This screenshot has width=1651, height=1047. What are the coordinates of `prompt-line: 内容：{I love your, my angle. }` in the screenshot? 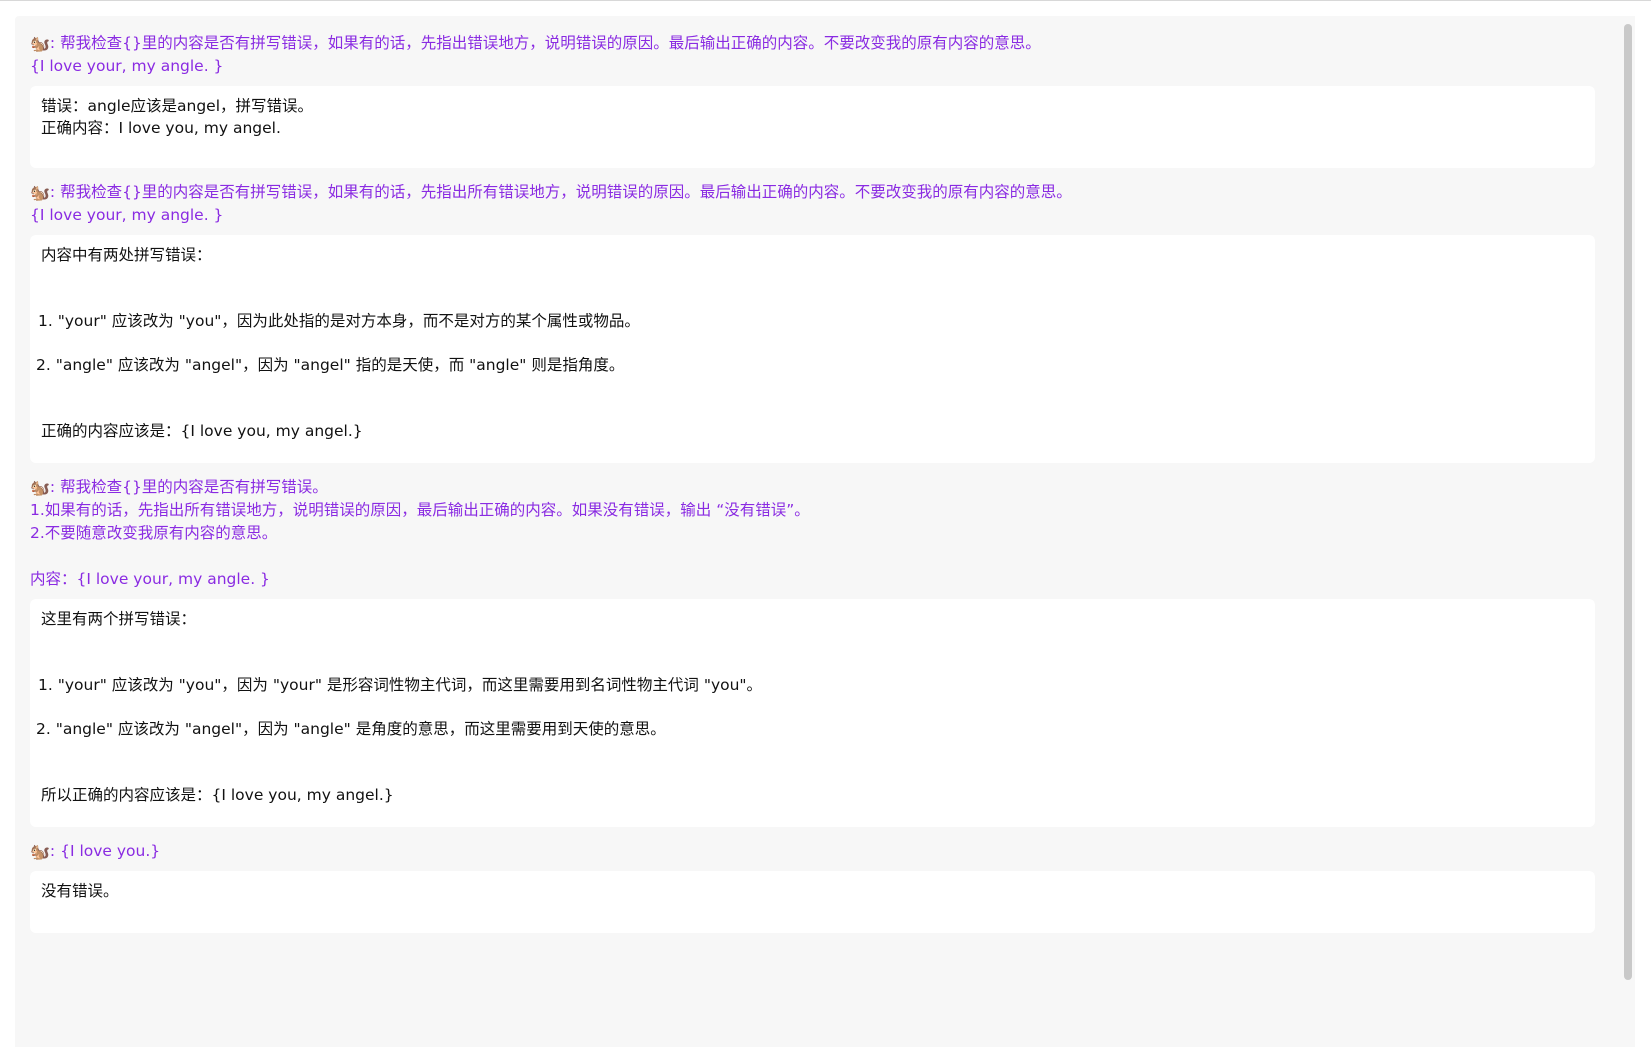 It's located at (150, 579).